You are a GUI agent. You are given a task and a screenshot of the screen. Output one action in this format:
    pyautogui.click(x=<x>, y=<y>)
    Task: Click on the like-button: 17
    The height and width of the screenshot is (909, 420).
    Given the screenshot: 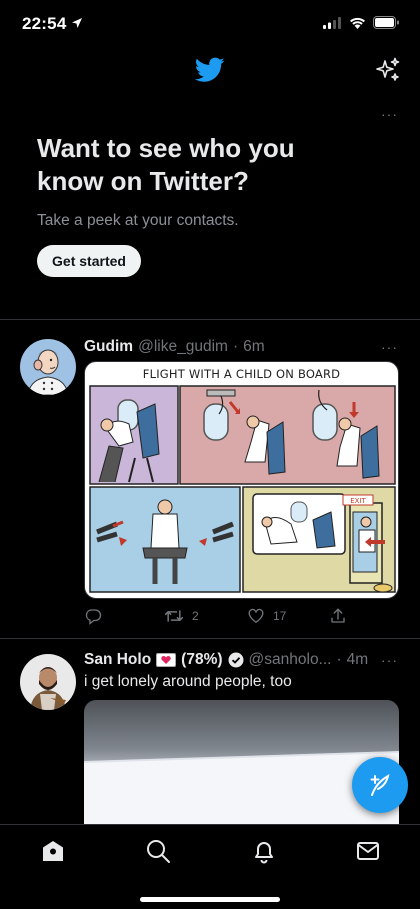 What is the action you would take?
    pyautogui.click(x=266, y=615)
    